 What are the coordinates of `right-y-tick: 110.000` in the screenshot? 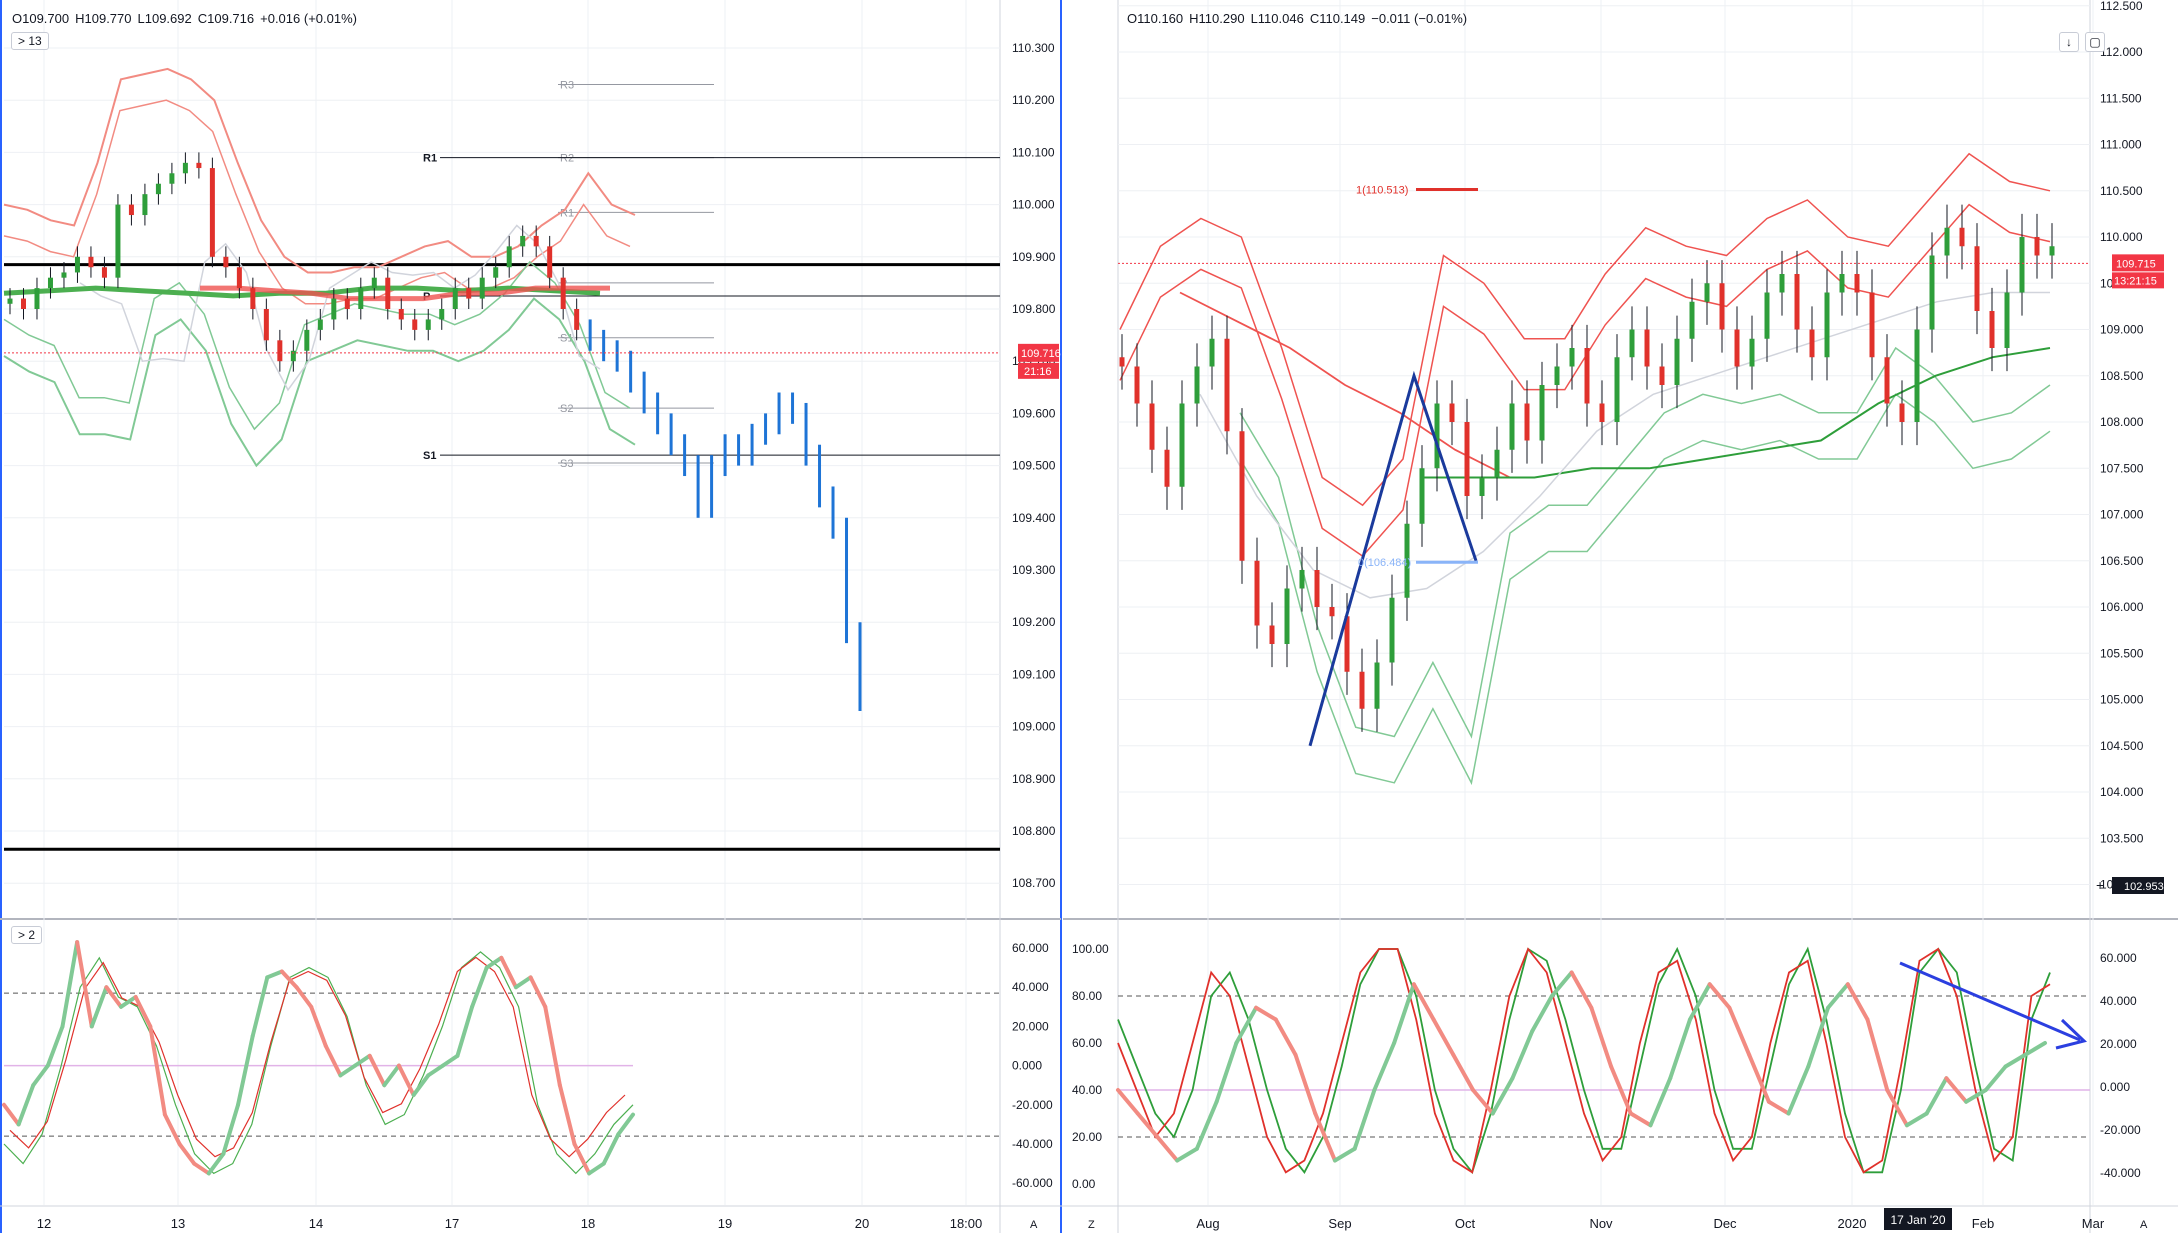 It's located at (2121, 237).